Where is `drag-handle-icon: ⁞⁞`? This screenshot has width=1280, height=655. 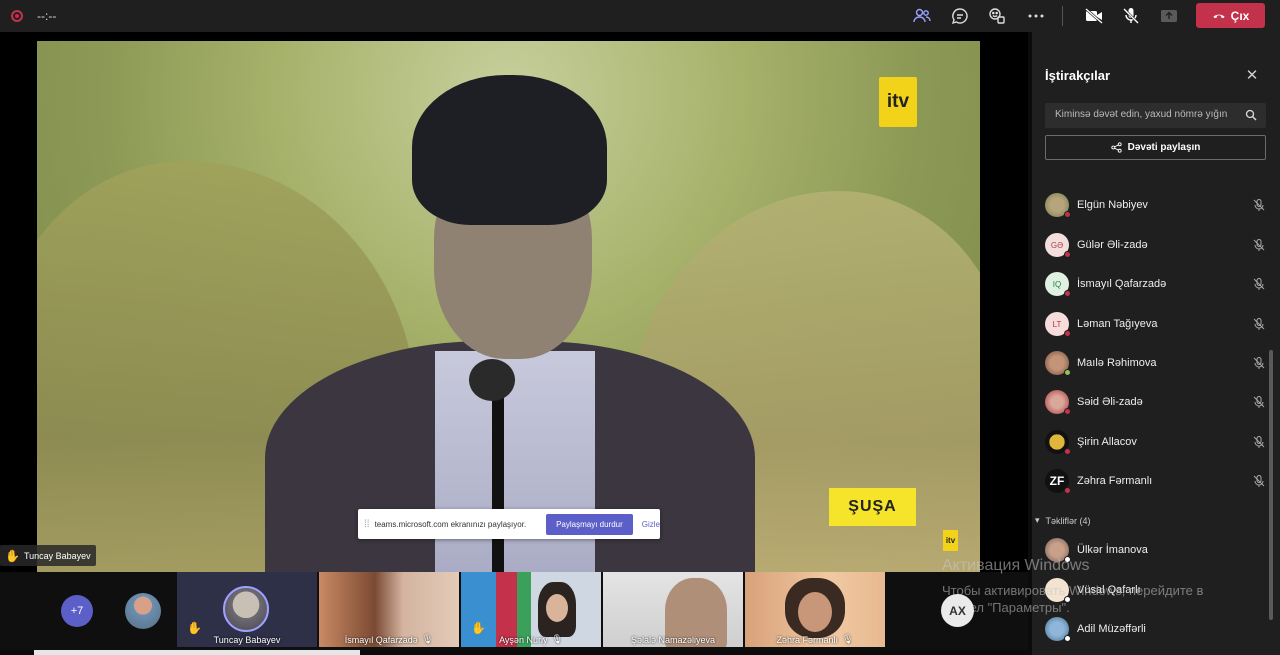
drag-handle-icon: ⁞⁞ is located at coordinates (367, 524).